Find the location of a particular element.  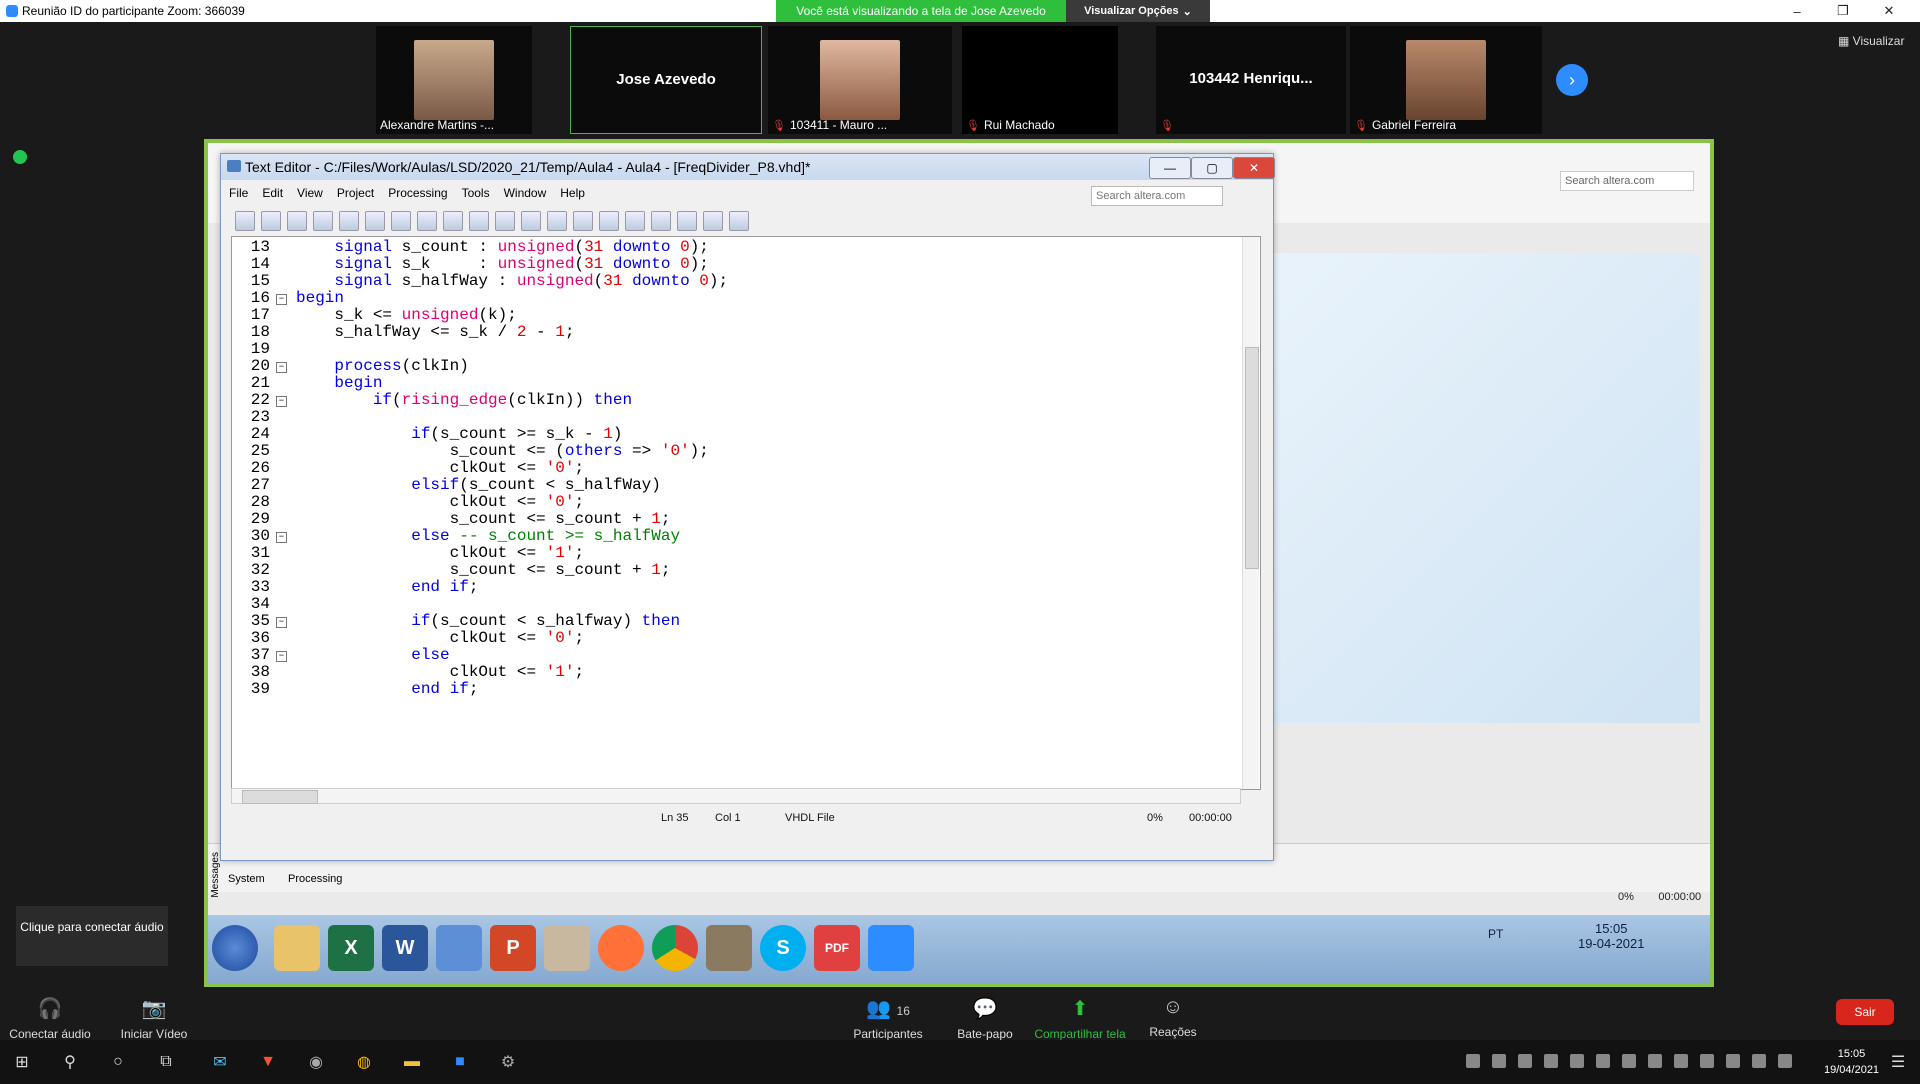

minimize-icon: – is located at coordinates (1797, 11).